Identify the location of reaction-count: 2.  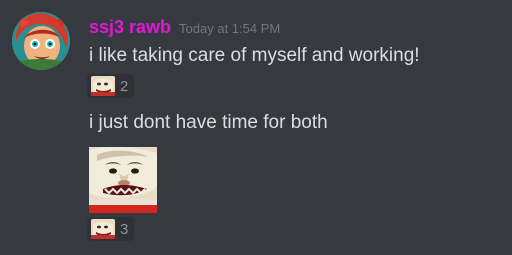
(124, 86).